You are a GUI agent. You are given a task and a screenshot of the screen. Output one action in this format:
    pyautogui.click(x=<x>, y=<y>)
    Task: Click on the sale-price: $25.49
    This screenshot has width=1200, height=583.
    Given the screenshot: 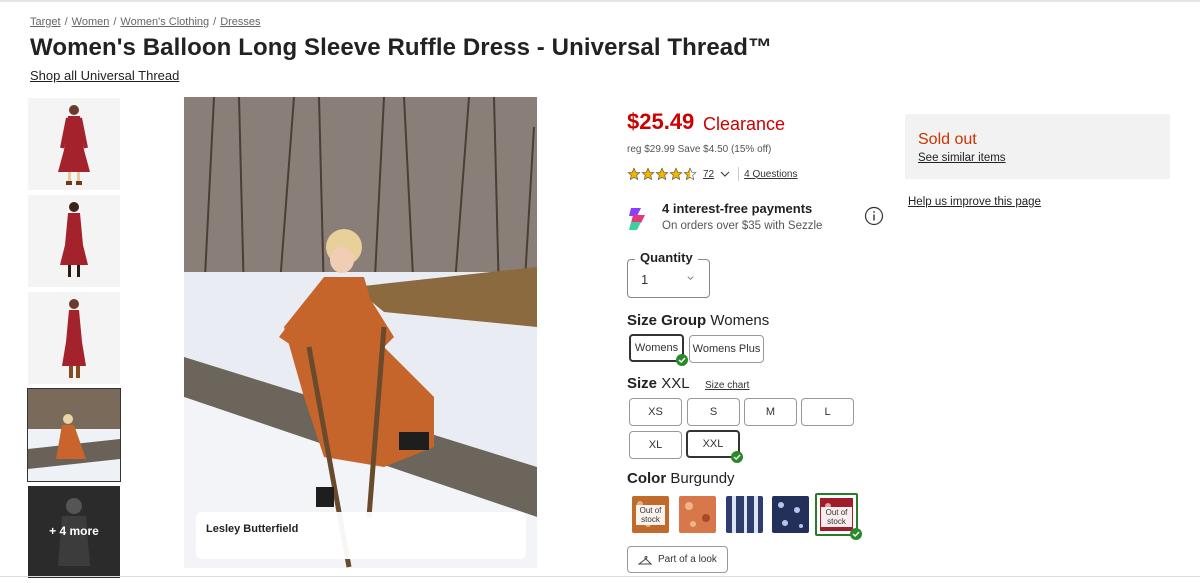 What is the action you would take?
    pyautogui.click(x=661, y=121)
    